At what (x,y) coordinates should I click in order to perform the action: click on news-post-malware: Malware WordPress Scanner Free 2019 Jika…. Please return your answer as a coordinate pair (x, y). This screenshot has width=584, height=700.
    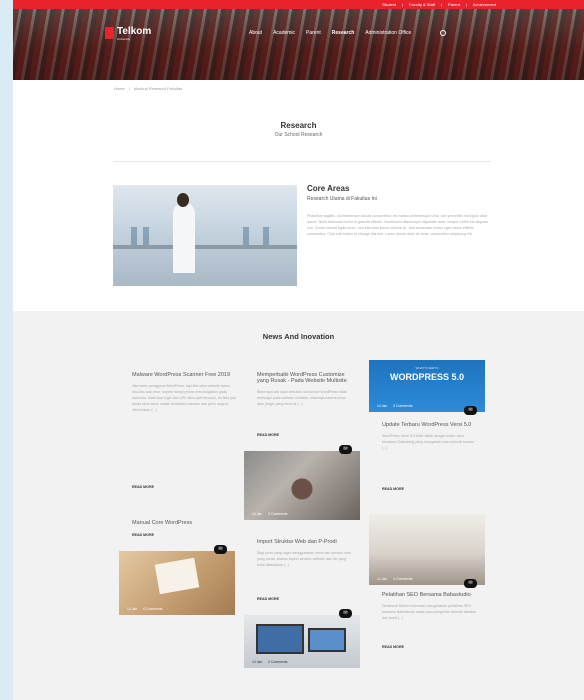
    Looking at the image, I should click on (184, 392).